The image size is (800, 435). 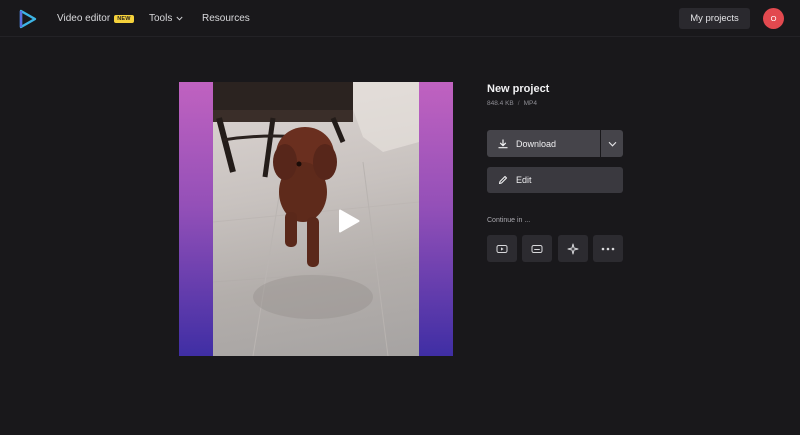 I want to click on continue-ai-button, so click(x=573, y=248).